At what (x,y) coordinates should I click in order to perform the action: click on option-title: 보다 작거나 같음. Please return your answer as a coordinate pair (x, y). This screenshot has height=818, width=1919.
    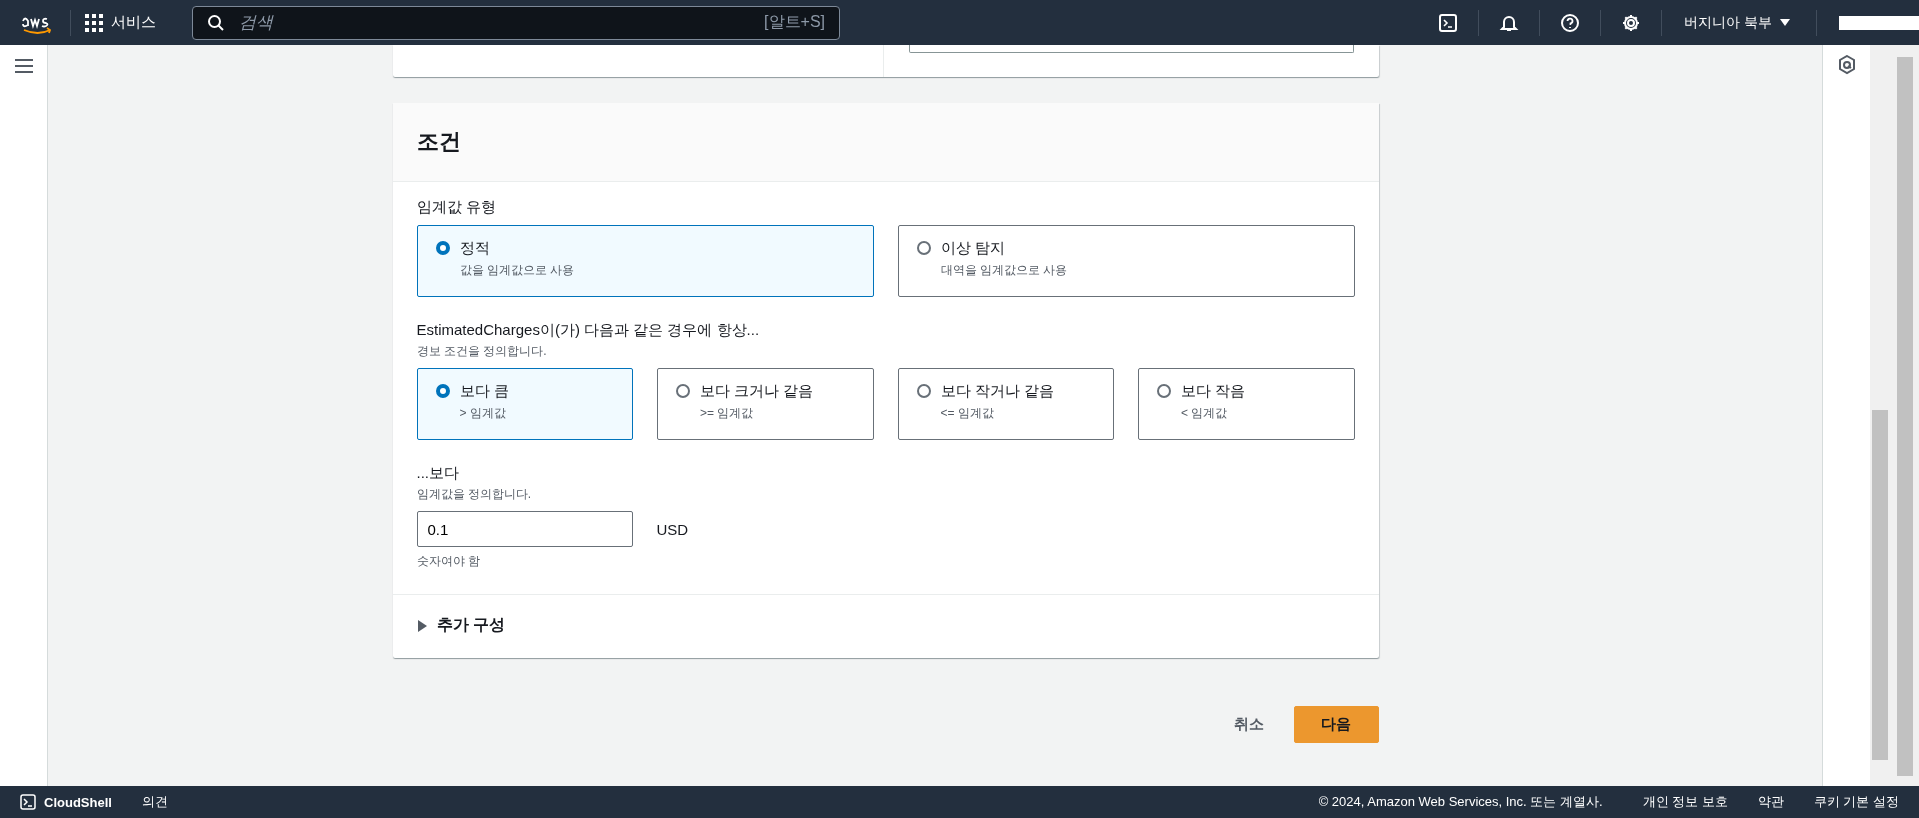
    Looking at the image, I should click on (997, 391).